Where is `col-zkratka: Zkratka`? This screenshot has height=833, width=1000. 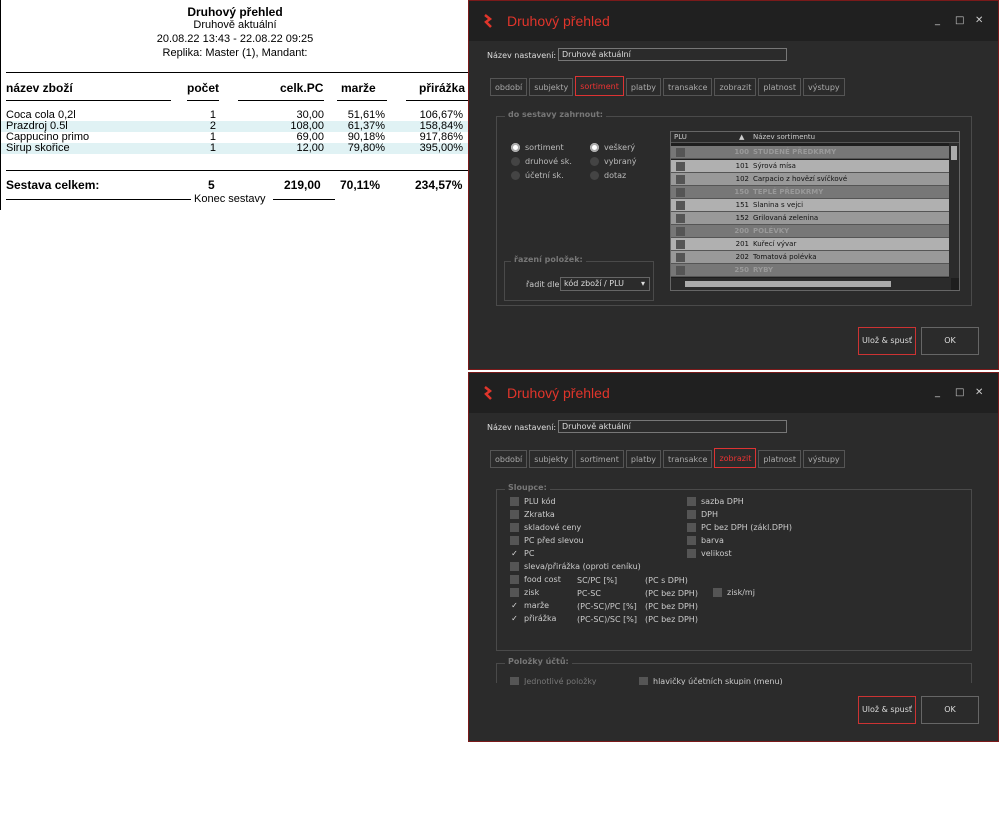
col-zkratka: Zkratka is located at coordinates (532, 514).